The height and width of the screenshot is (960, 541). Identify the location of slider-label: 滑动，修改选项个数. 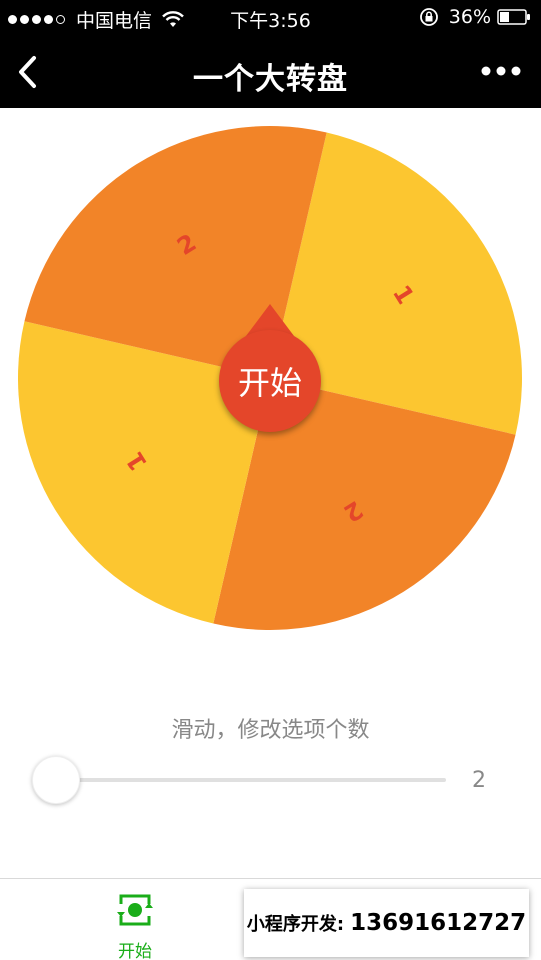
(270, 730).